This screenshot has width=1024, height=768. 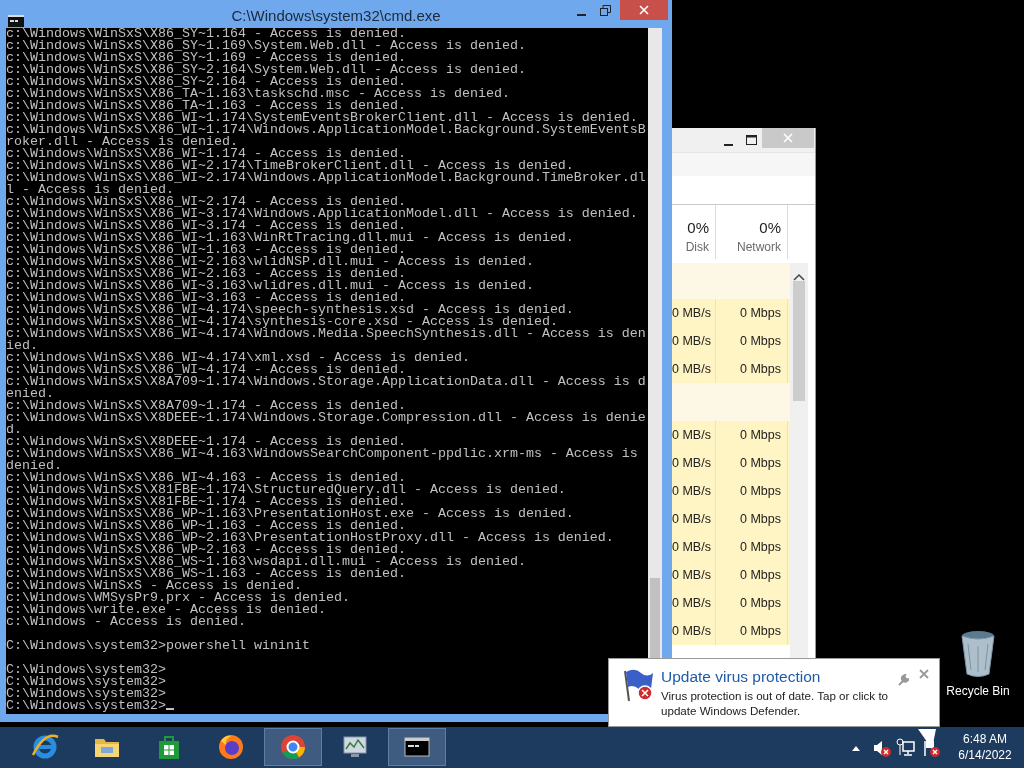 I want to click on close-button, so click(x=924, y=674).